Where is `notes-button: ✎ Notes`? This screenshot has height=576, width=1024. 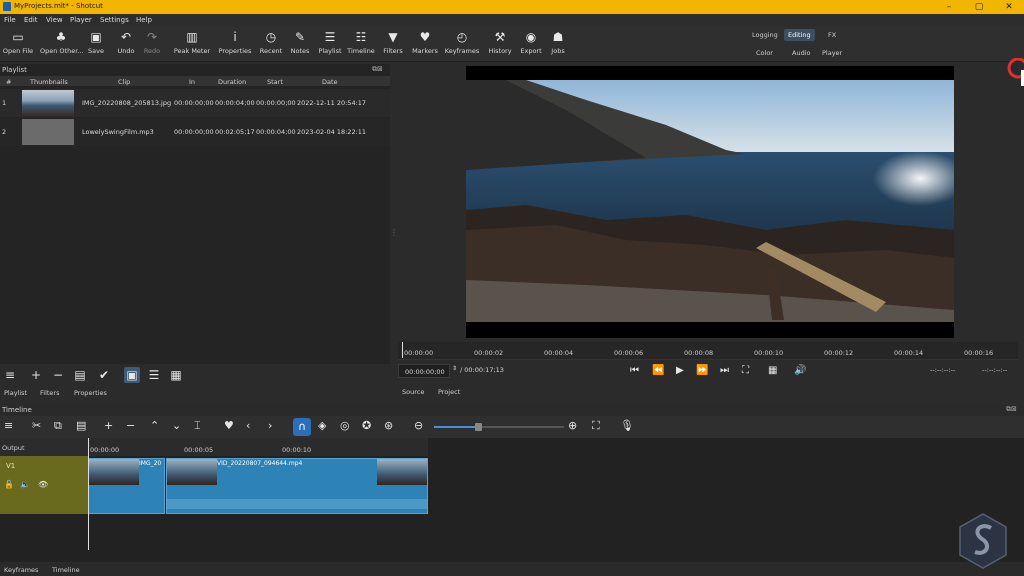 notes-button: ✎ Notes is located at coordinates (300, 45).